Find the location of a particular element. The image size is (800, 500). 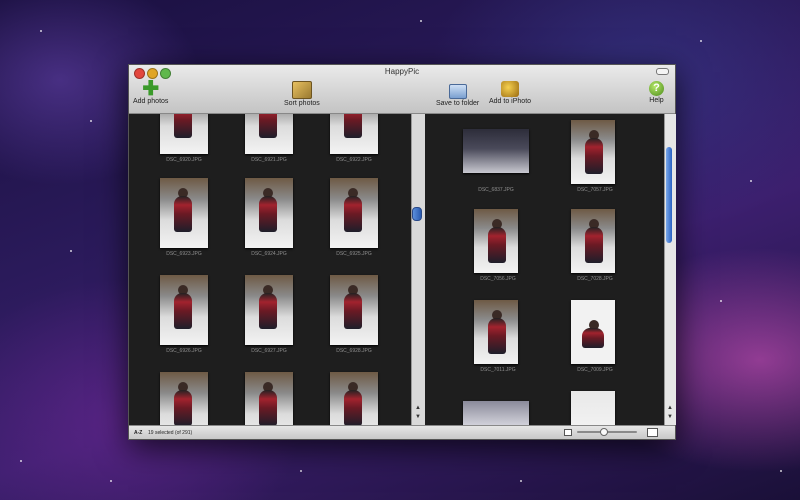

photo-filename: DSC_6921.JPG is located at coordinates (269, 160).